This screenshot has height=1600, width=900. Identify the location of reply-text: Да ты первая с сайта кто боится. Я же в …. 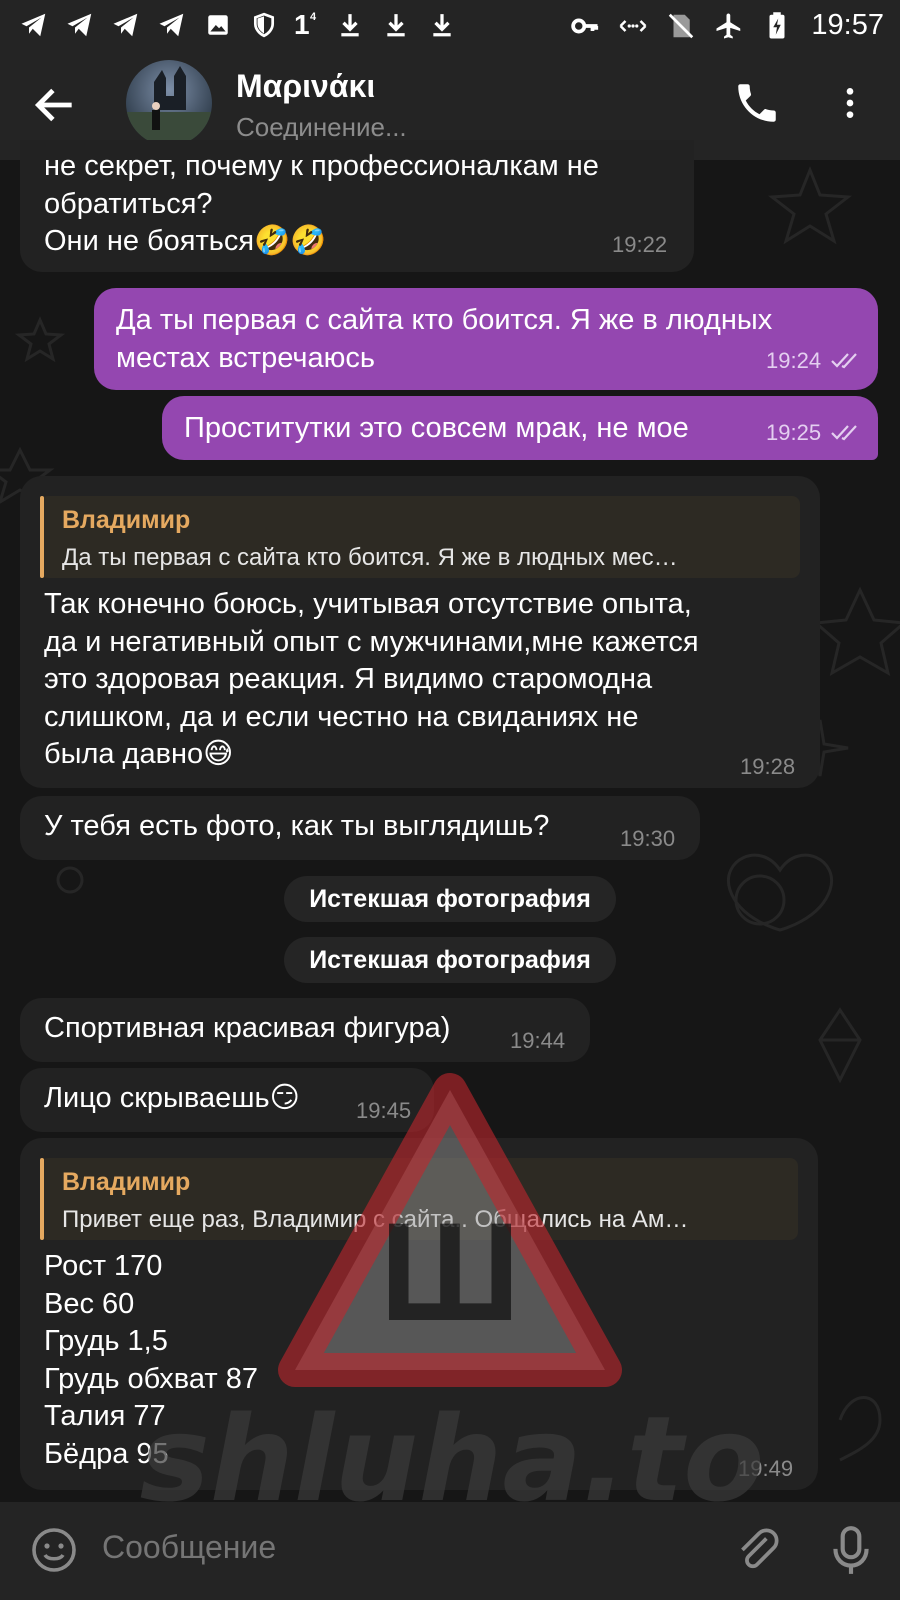
(370, 557).